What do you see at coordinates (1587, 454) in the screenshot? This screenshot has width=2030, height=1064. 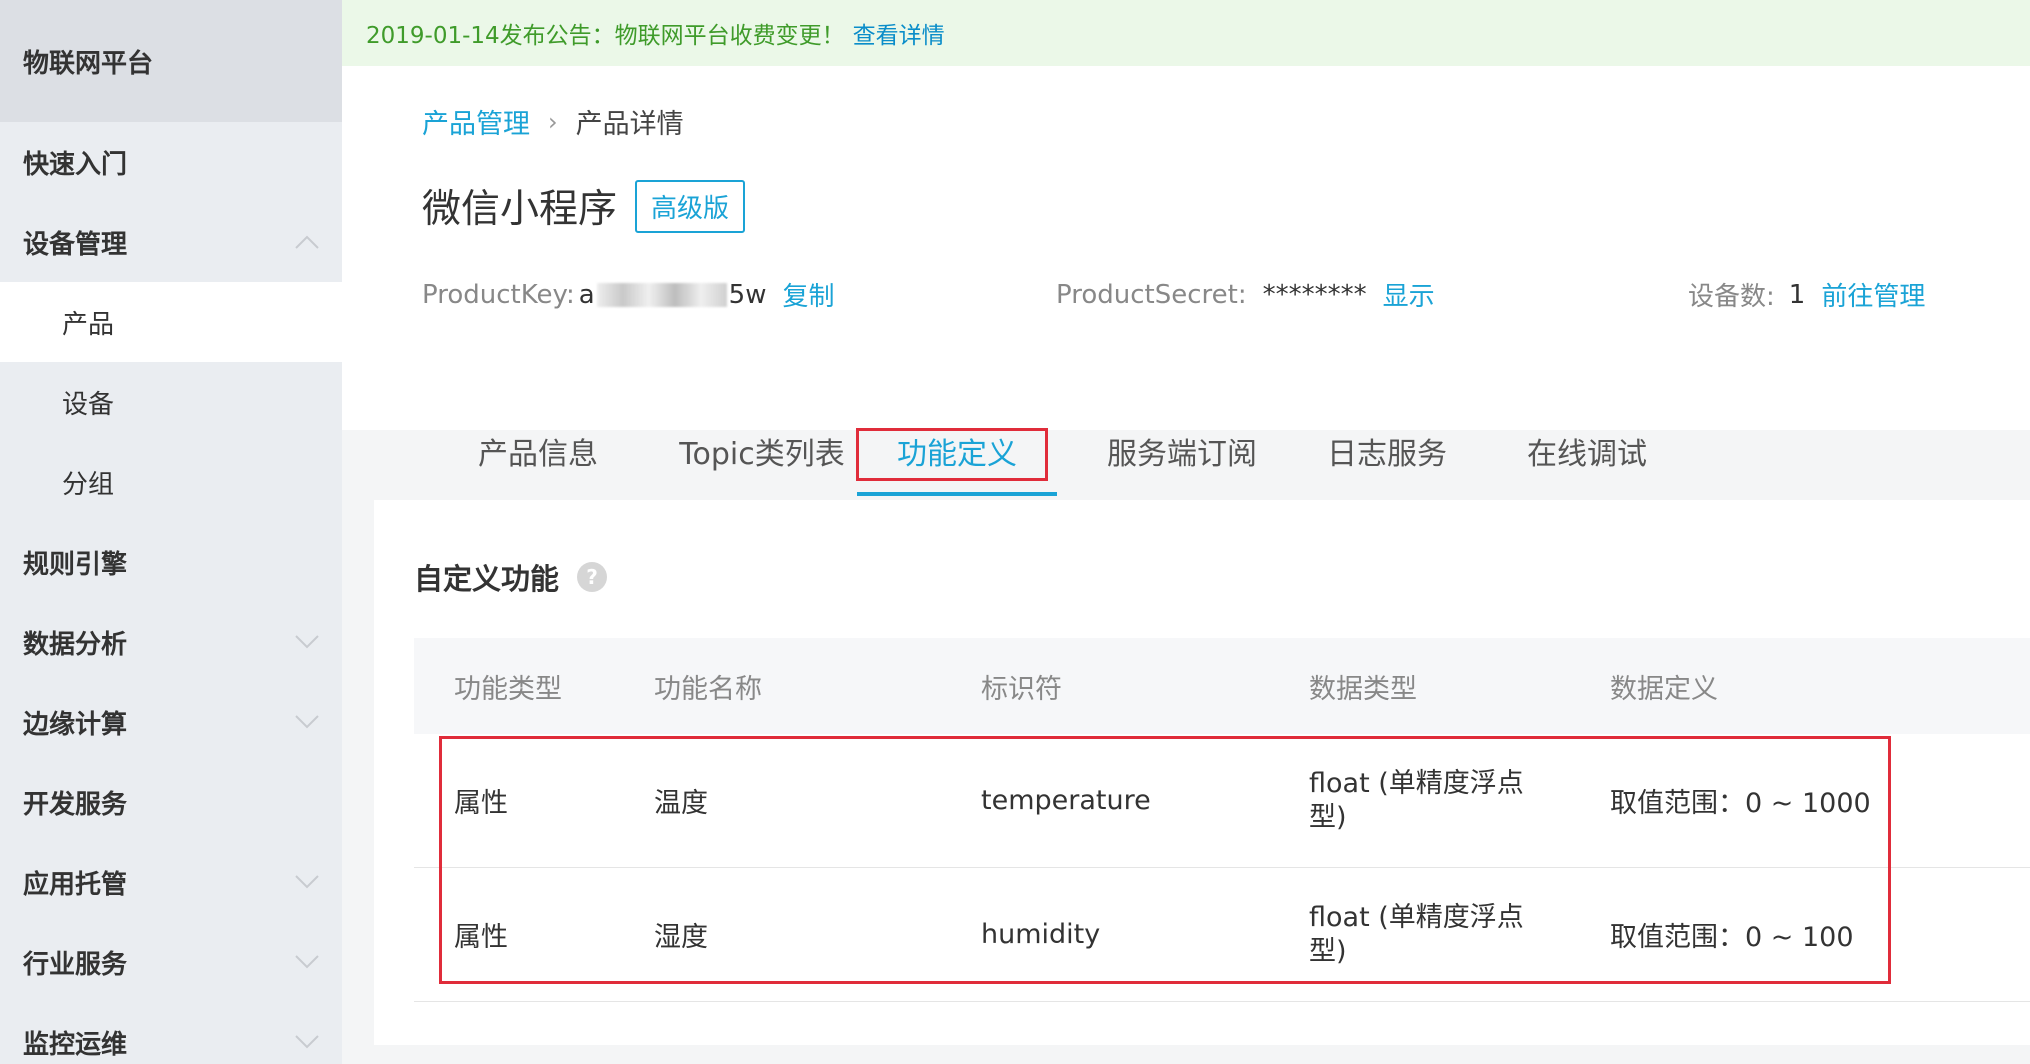 I see `tab-label: 在线调试` at bounding box center [1587, 454].